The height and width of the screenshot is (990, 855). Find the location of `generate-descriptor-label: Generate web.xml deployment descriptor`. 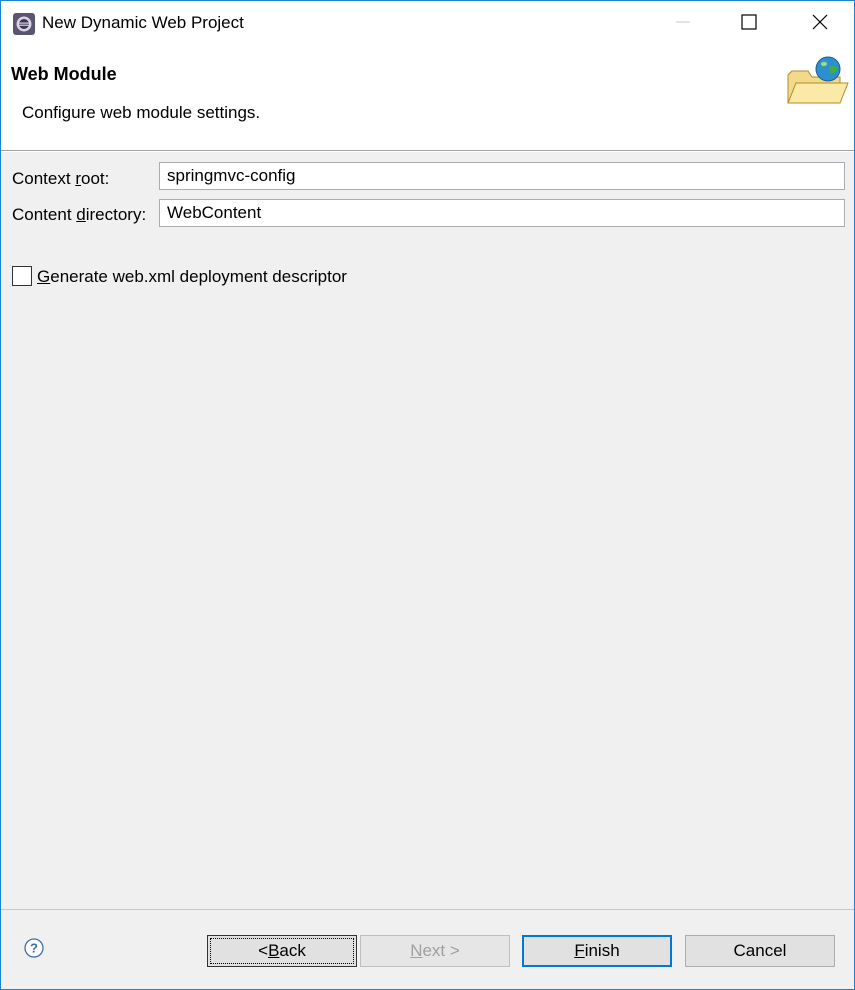

generate-descriptor-label: Generate web.xml deployment descriptor is located at coordinates (192, 277).